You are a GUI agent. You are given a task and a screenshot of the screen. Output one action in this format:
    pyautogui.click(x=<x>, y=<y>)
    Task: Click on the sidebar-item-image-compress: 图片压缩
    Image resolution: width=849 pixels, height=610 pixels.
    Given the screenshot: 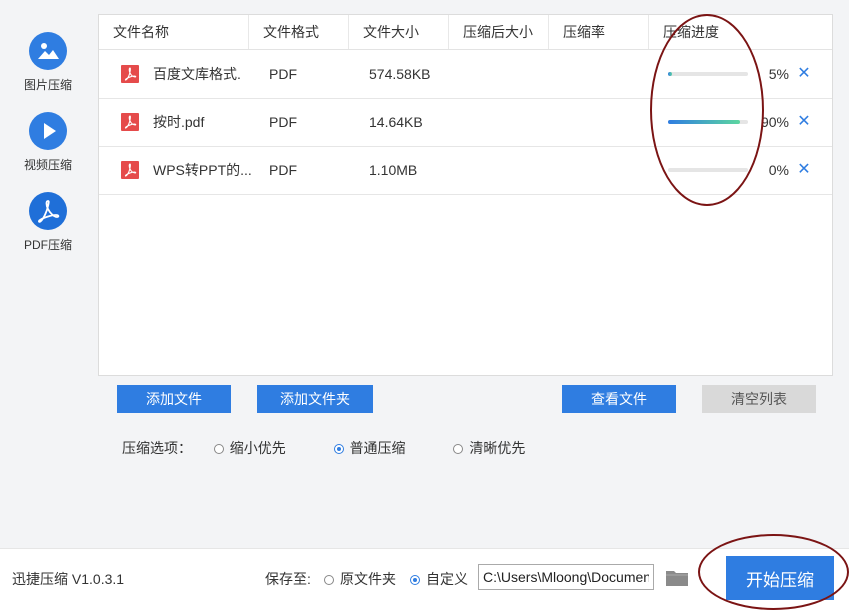 What is the action you would take?
    pyautogui.click(x=48, y=62)
    